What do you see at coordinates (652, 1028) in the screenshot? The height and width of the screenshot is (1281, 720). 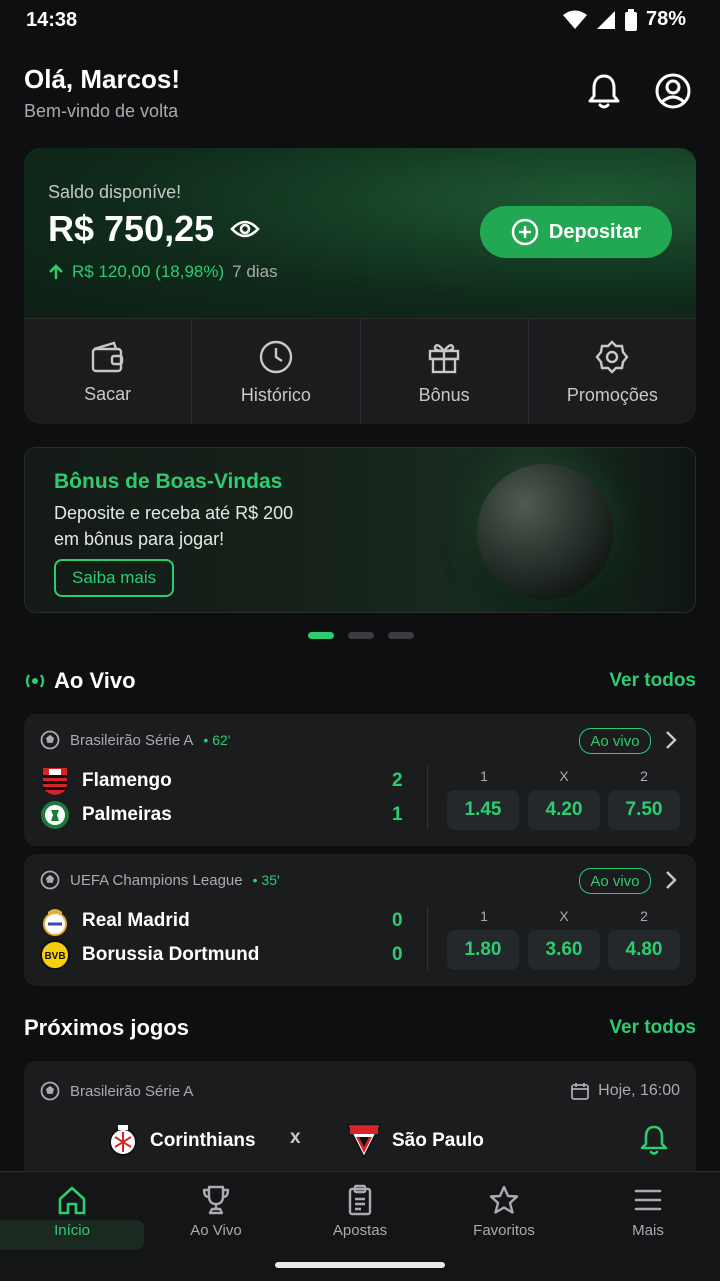 I see `upcoming-see-all-link: Ver todos` at bounding box center [652, 1028].